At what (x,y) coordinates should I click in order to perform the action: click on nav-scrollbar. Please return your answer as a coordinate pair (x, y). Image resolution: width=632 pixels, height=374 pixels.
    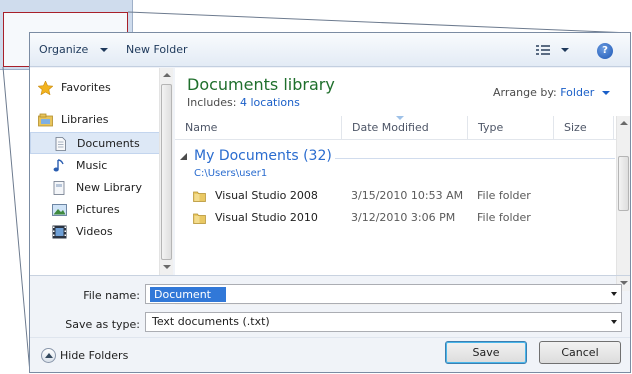
    Looking at the image, I should click on (166, 171).